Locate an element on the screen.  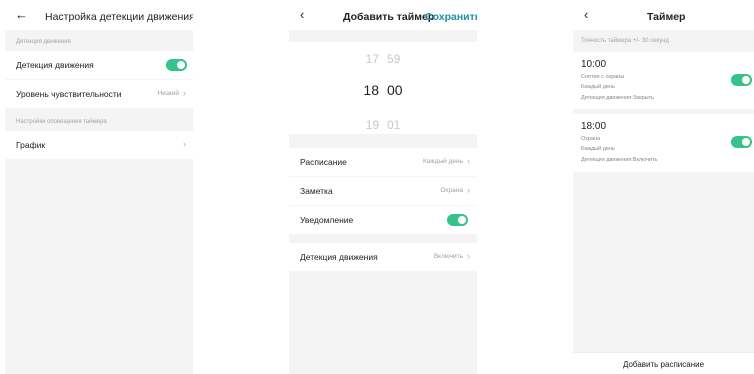
notification-row: Уведомление is located at coordinates (383, 220).